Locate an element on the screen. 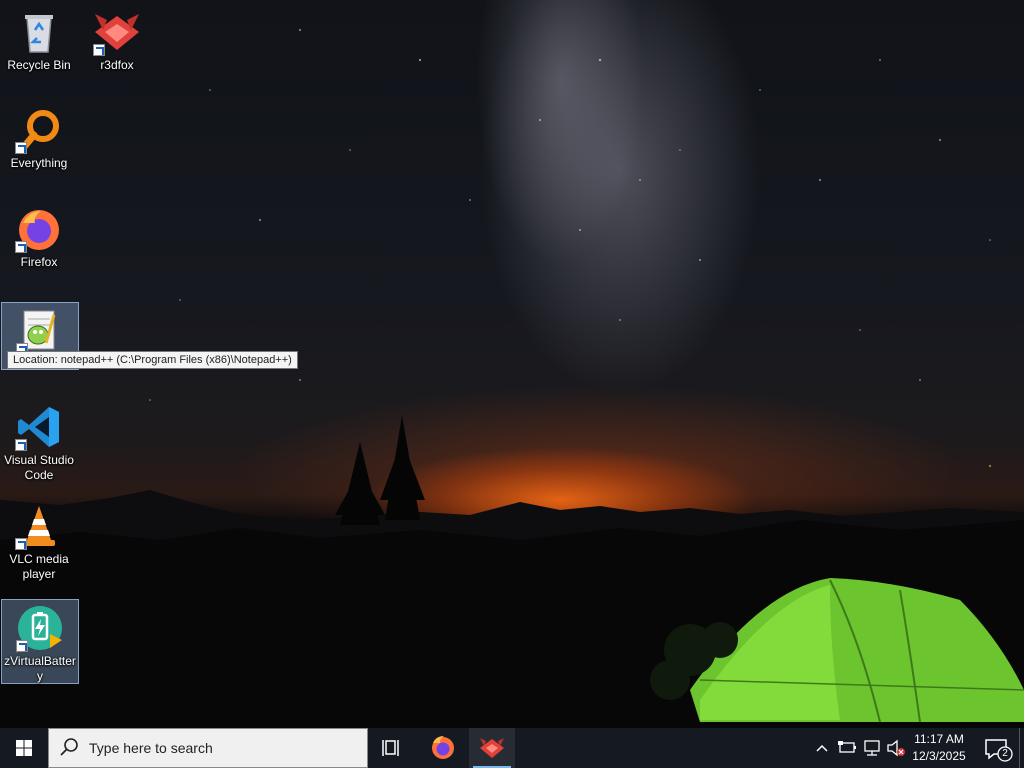  volume-muted-icon is located at coordinates (896, 748).